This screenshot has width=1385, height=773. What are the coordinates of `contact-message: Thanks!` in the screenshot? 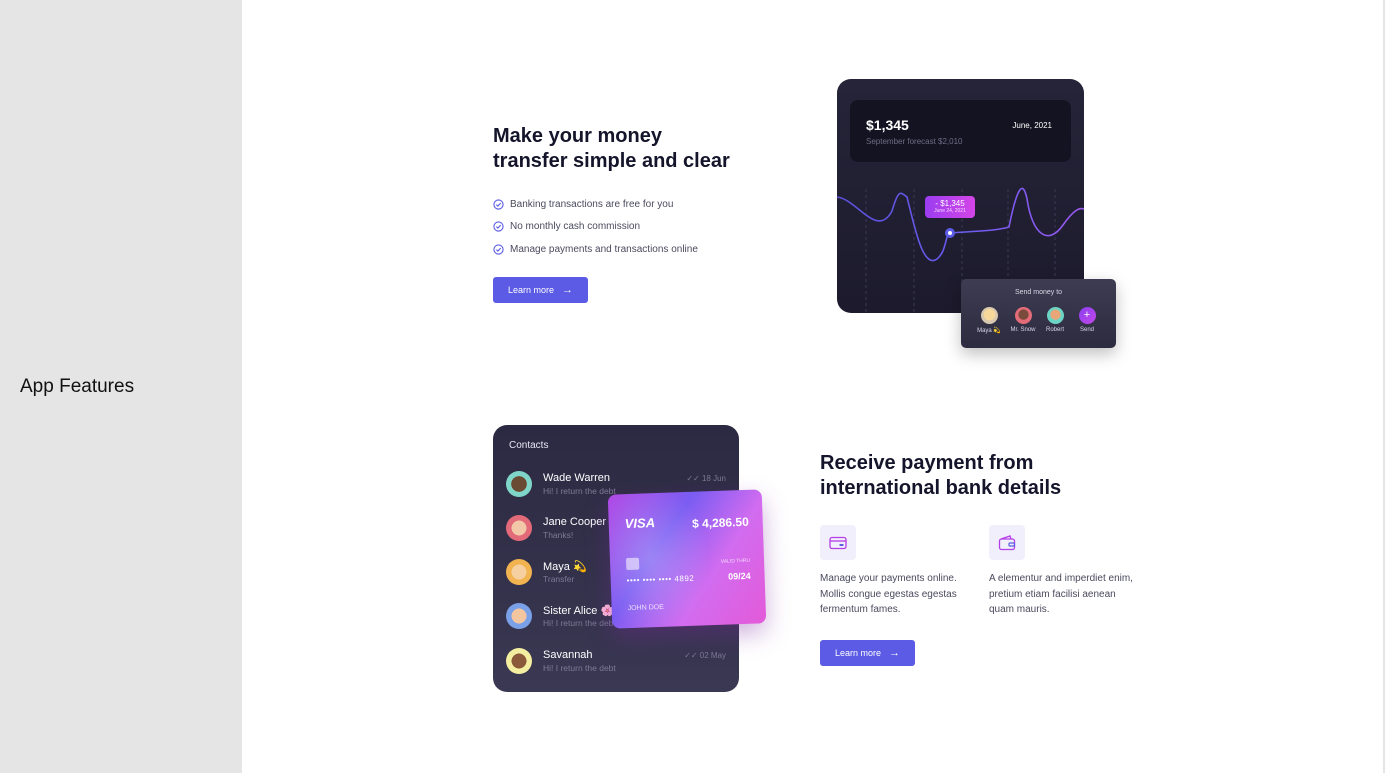 It's located at (558, 535).